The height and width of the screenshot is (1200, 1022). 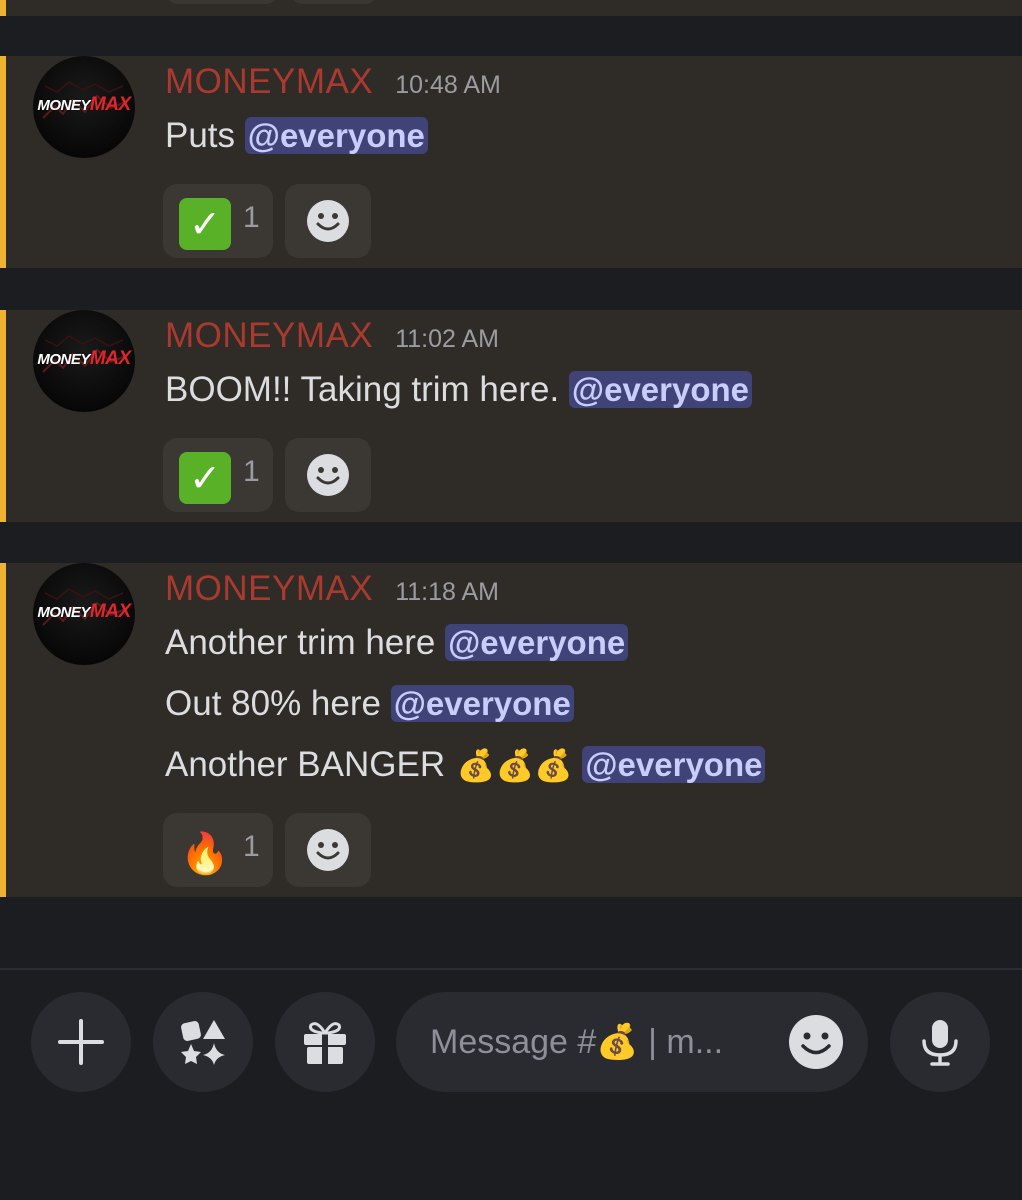 What do you see at coordinates (447, 339) in the screenshot?
I see `timestamp: 11:02 AM` at bounding box center [447, 339].